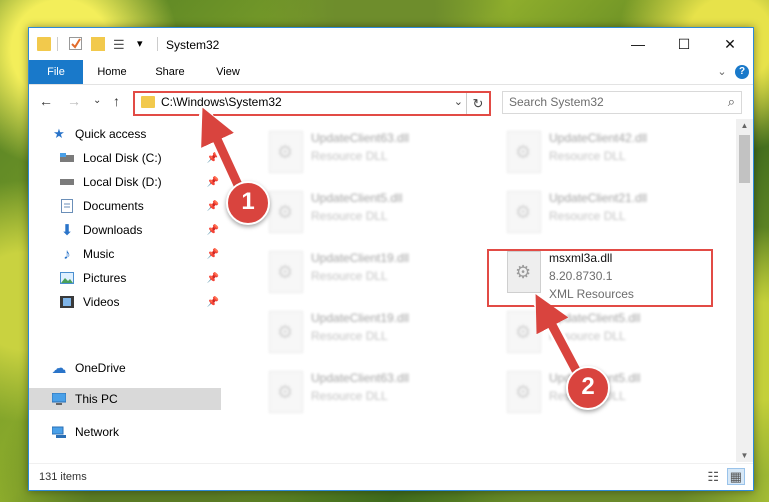 The image size is (769, 502). I want to click on sidebar-item-pictures: Pictures 📌, so click(125, 278).